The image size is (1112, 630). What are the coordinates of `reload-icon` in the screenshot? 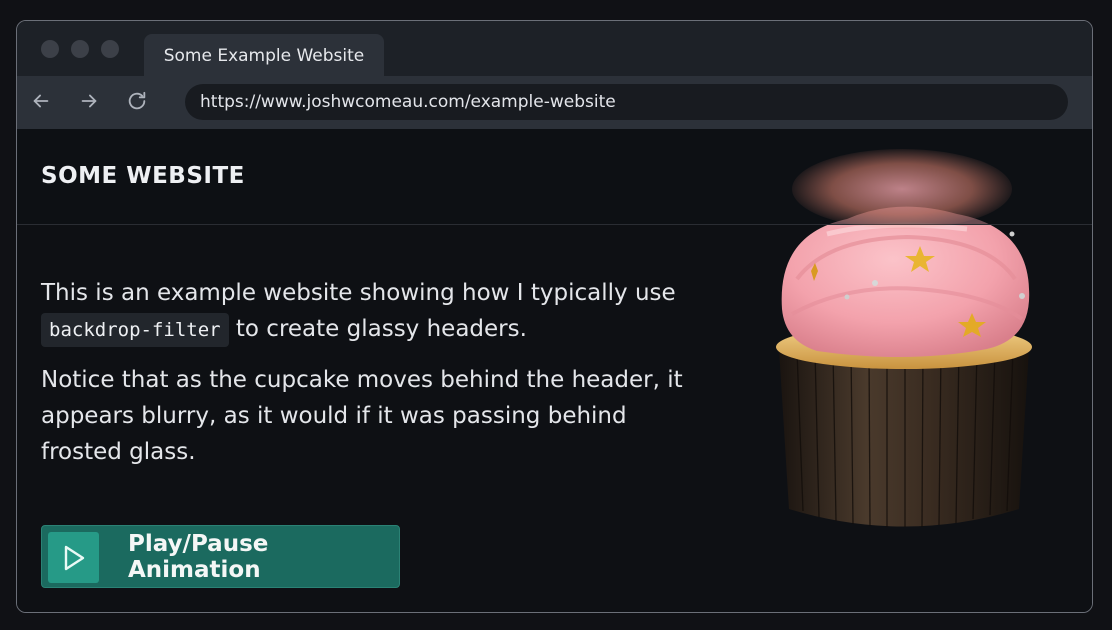 It's located at (137, 100).